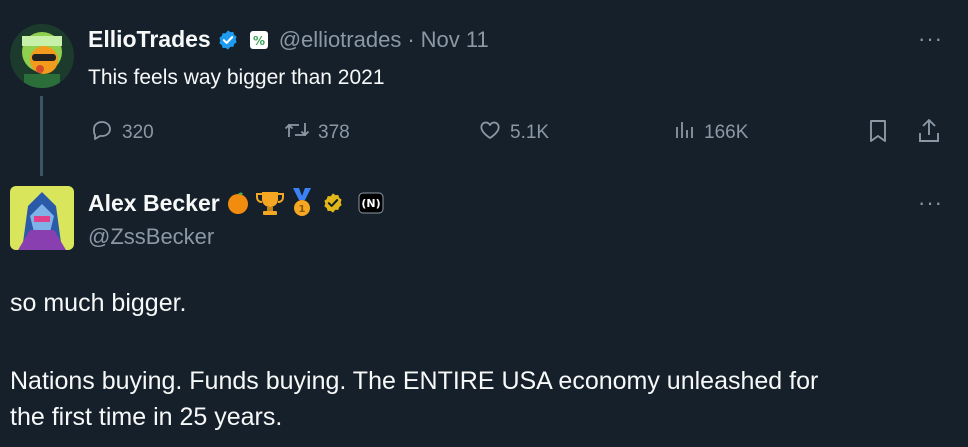  What do you see at coordinates (98, 303) in the screenshot?
I see `tweet2-paragraph-1: so much bigger.` at bounding box center [98, 303].